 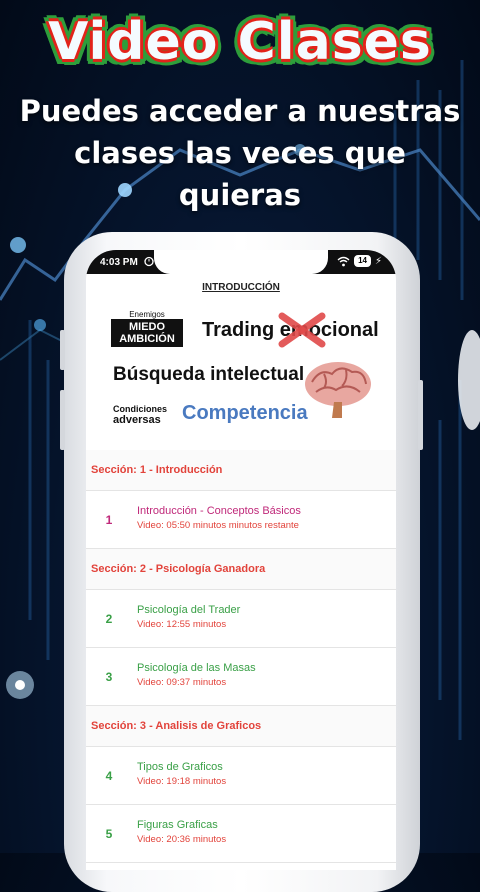 What do you see at coordinates (109, 520) in the screenshot?
I see `lesson-number: 1` at bounding box center [109, 520].